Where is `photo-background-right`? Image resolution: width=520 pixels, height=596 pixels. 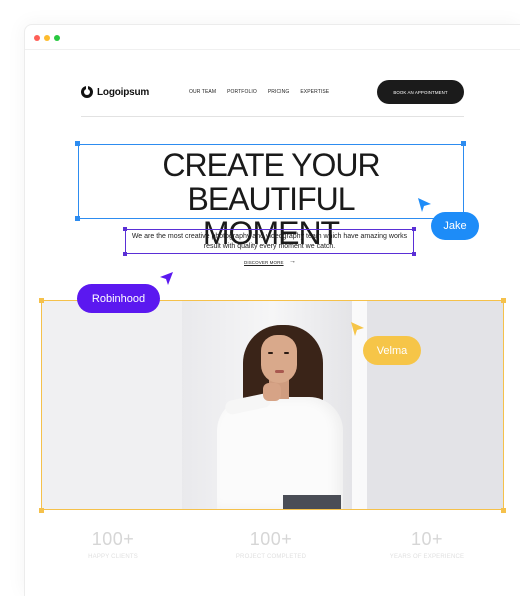
photo-background-right is located at coordinates (435, 405).